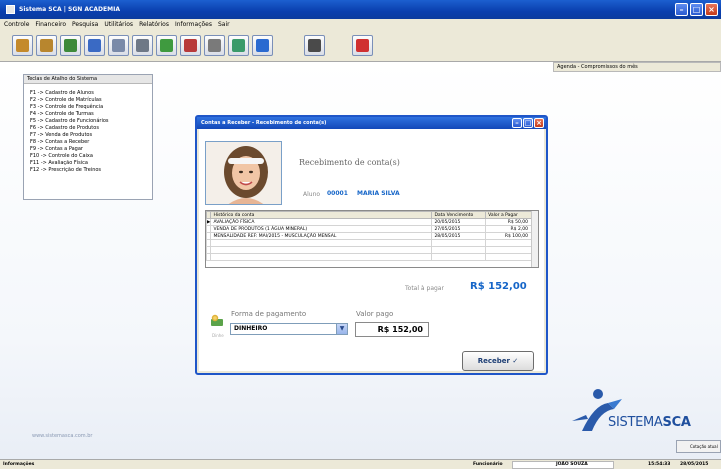  Describe the element at coordinates (118, 45) in the screenshot. I see `toolbar-button-cart` at that location.